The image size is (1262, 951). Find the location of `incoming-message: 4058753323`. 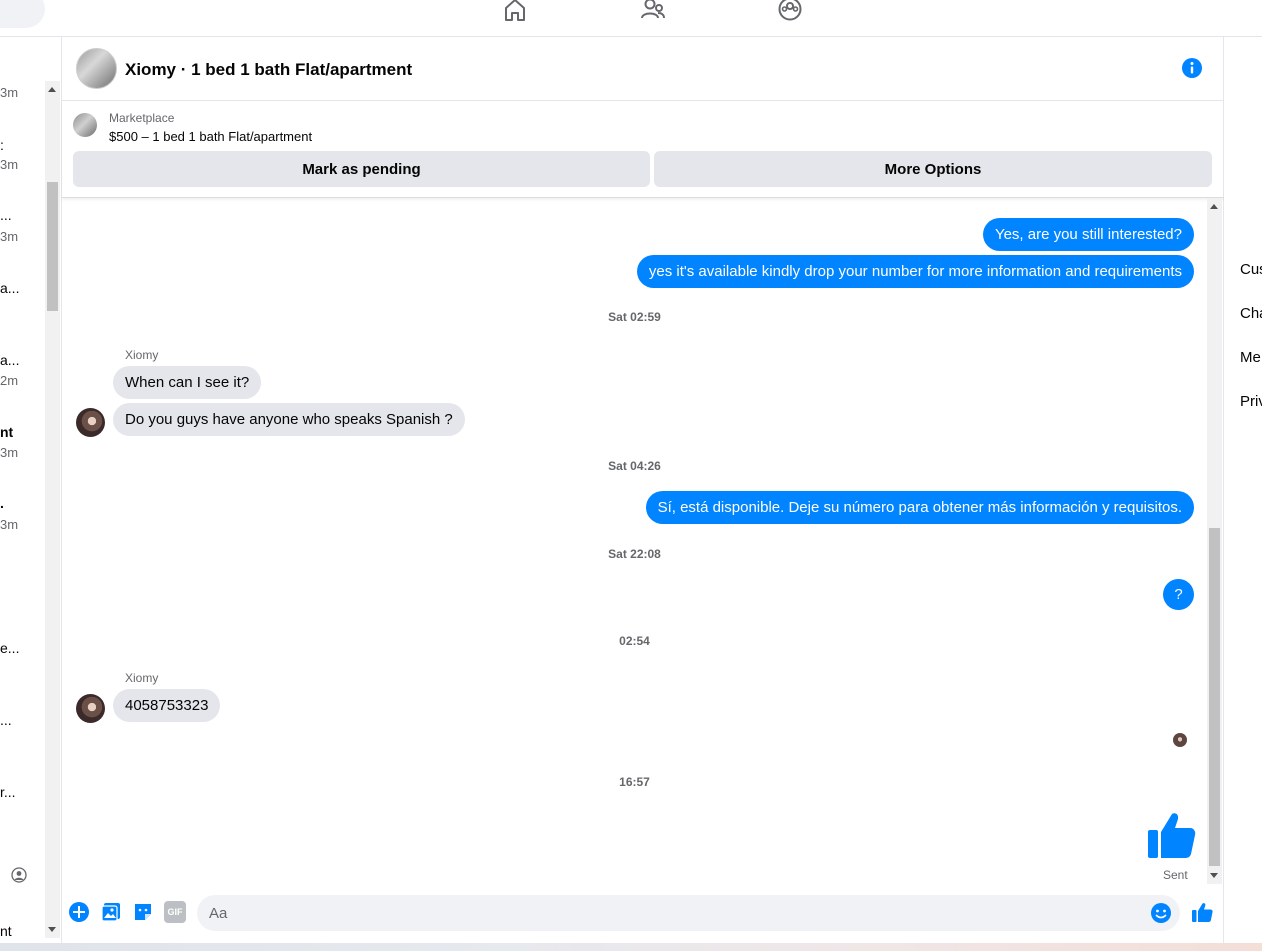

incoming-message: 4058753323 is located at coordinates (167, 705).